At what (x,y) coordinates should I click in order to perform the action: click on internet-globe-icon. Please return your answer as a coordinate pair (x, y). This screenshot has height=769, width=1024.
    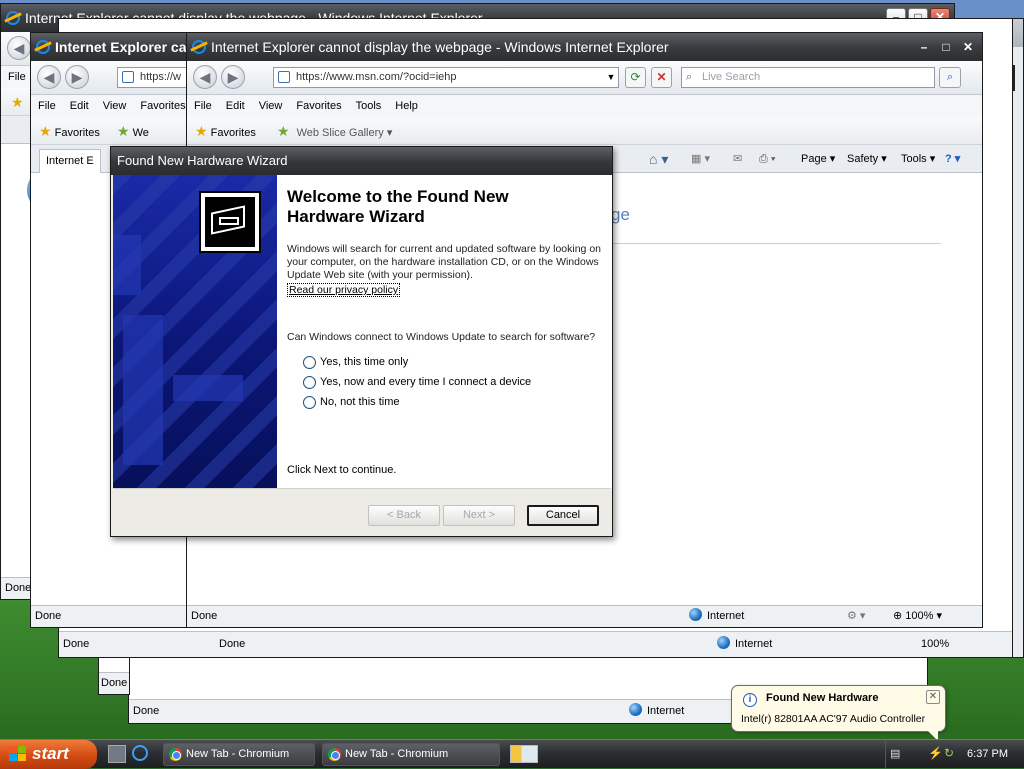
    Looking at the image, I should click on (723, 642).